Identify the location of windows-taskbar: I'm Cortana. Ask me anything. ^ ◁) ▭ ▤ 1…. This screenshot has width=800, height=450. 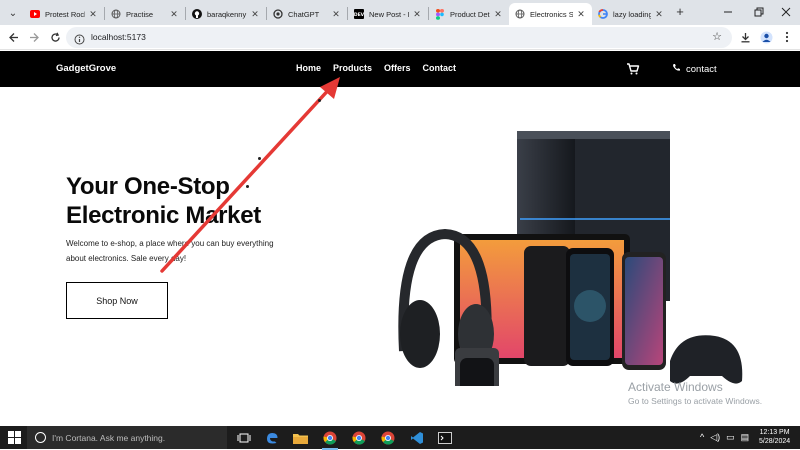
(400, 438).